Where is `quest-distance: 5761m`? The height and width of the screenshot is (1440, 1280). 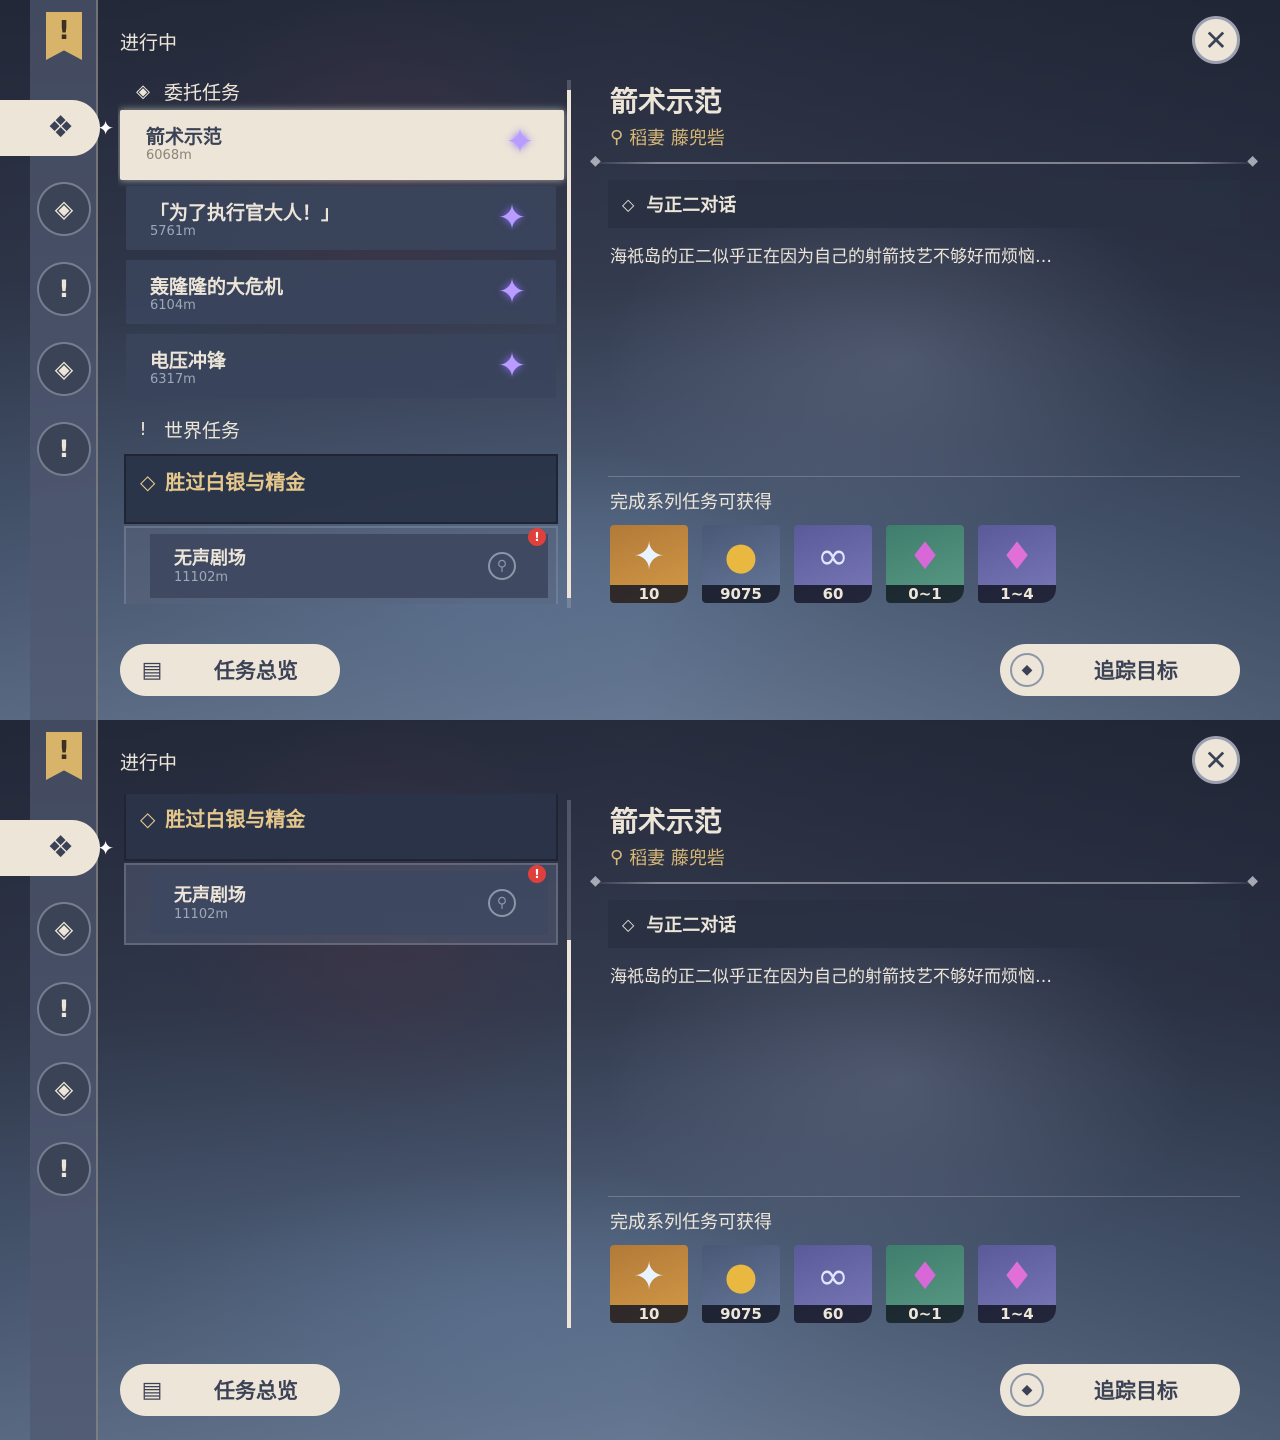 quest-distance: 5761m is located at coordinates (173, 231).